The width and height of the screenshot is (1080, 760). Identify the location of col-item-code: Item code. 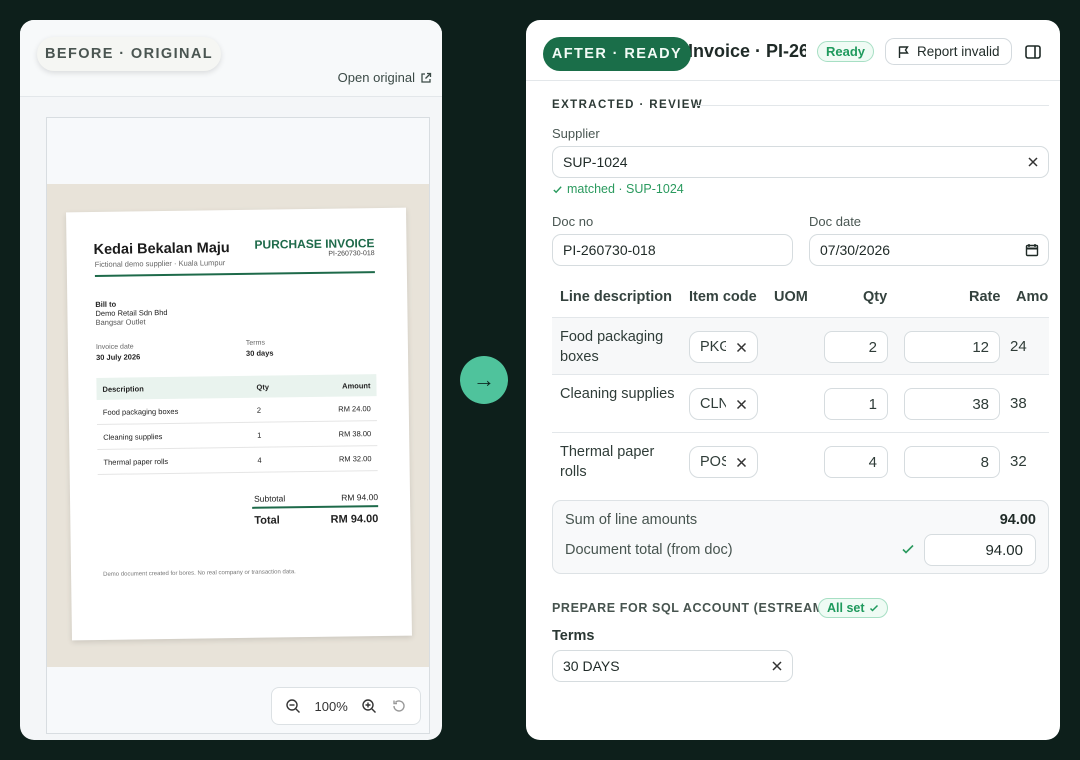
(723, 297).